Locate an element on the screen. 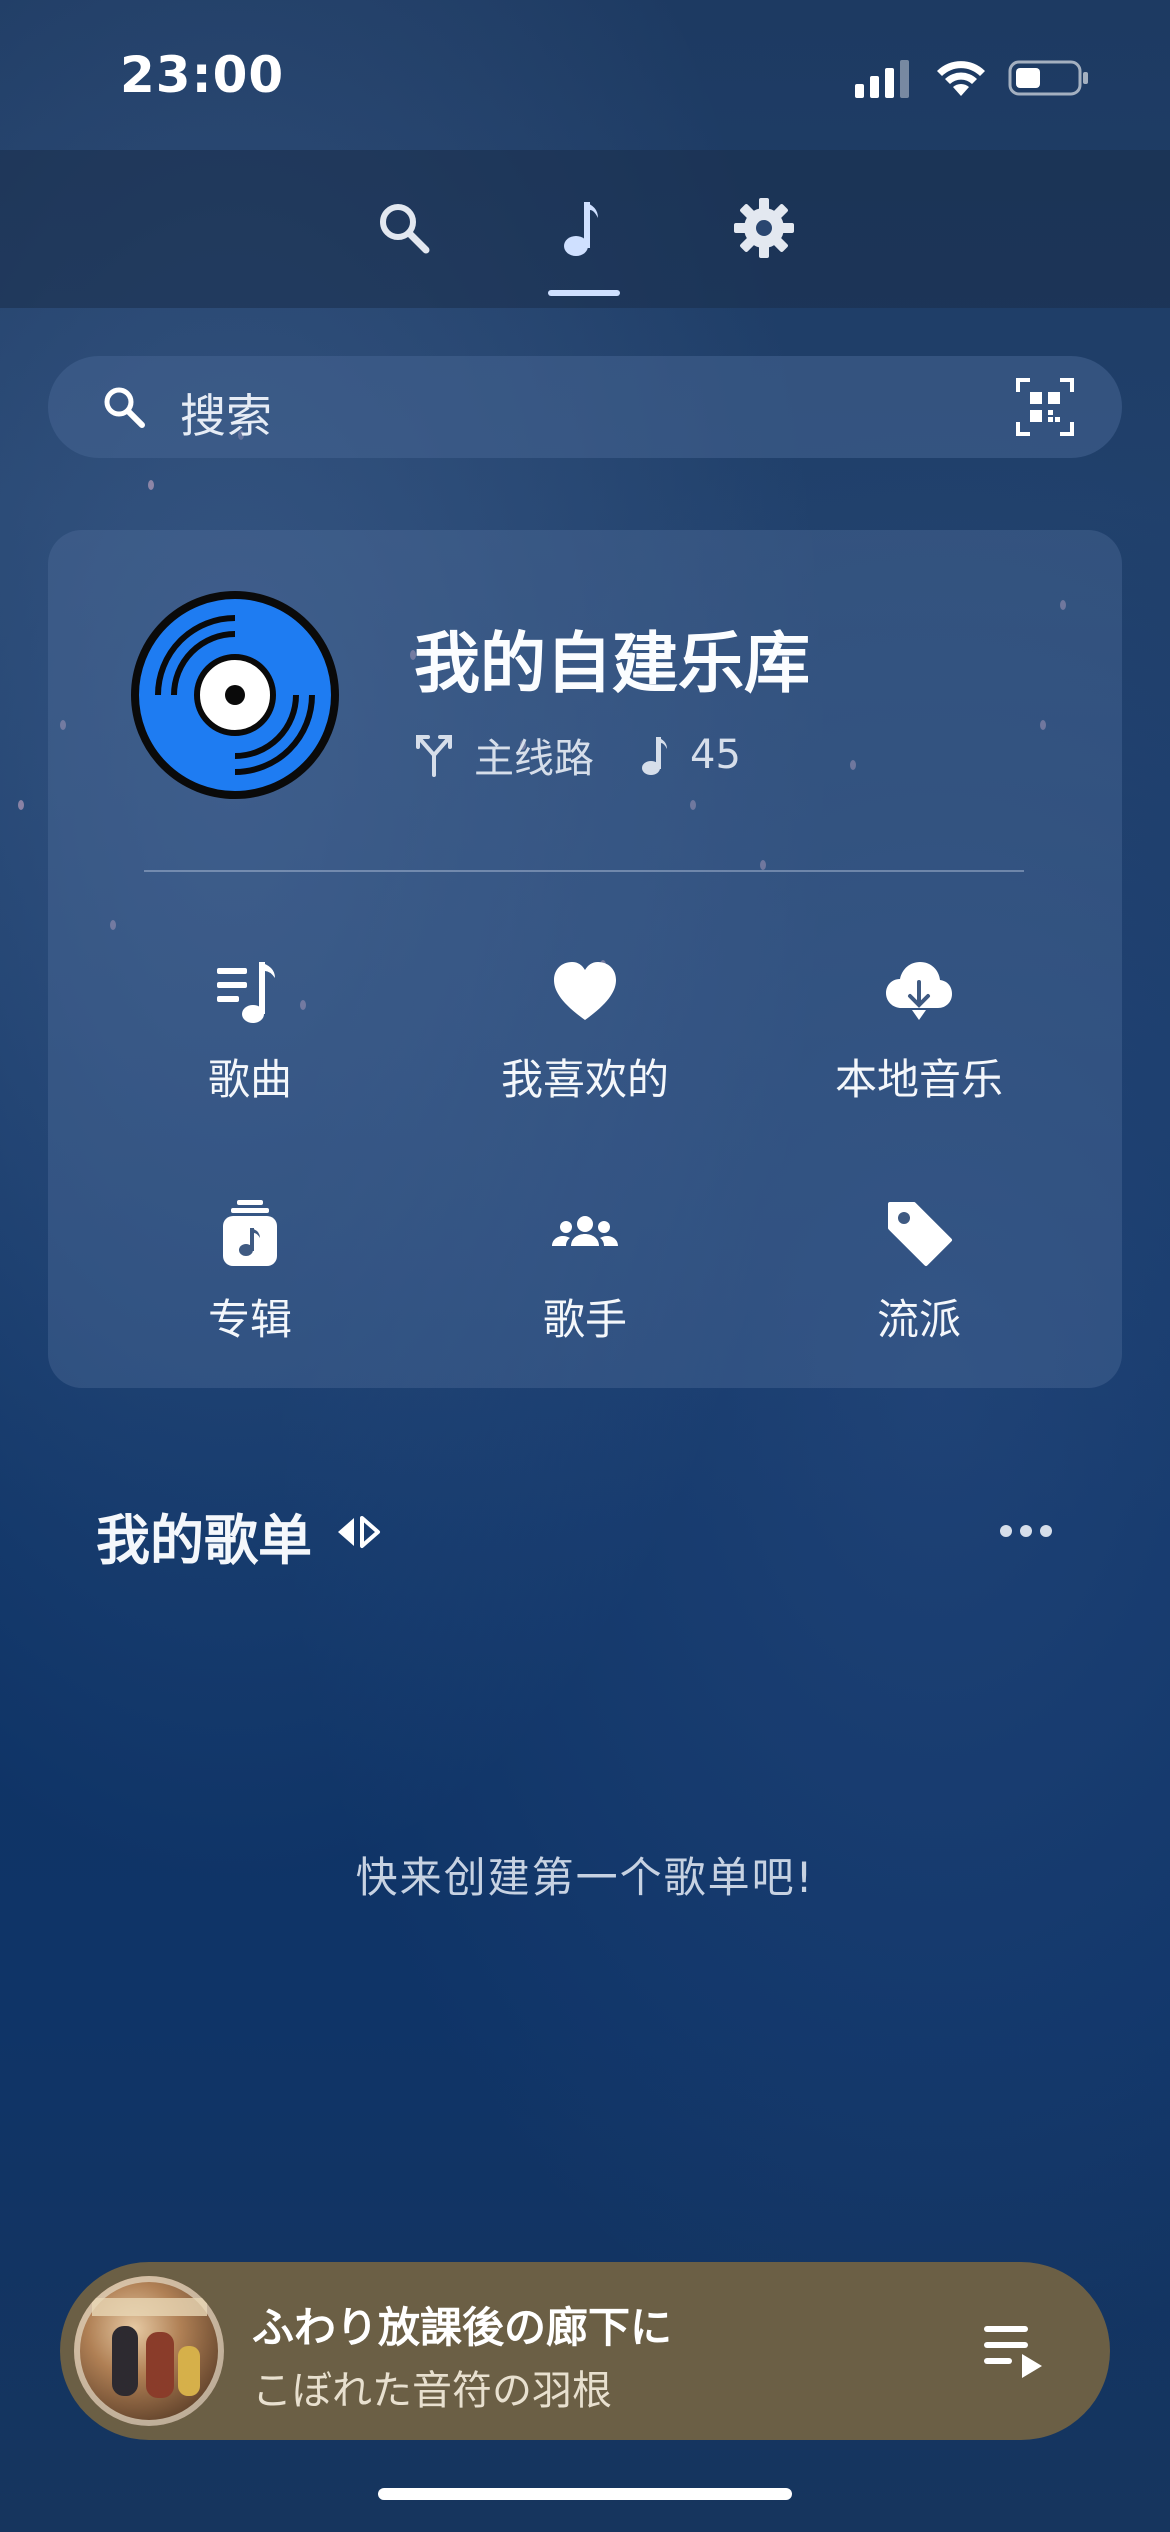  library-item-songs: 歌曲 is located at coordinates (250, 1043).